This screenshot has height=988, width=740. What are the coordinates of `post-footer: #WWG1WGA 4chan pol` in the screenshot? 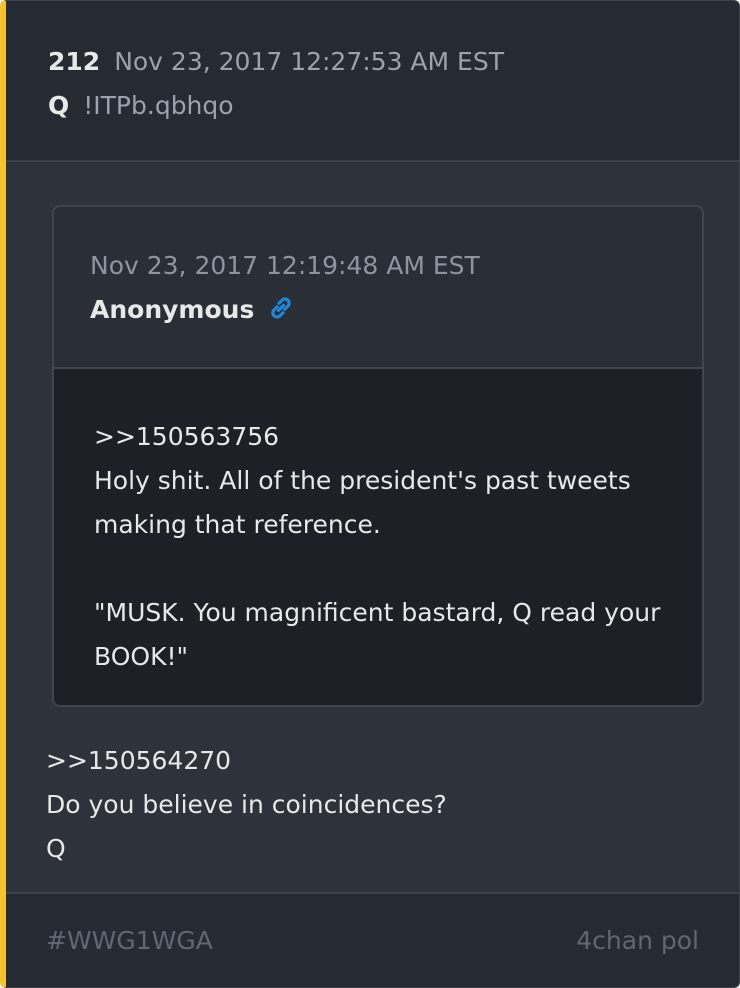 It's located at (372, 939).